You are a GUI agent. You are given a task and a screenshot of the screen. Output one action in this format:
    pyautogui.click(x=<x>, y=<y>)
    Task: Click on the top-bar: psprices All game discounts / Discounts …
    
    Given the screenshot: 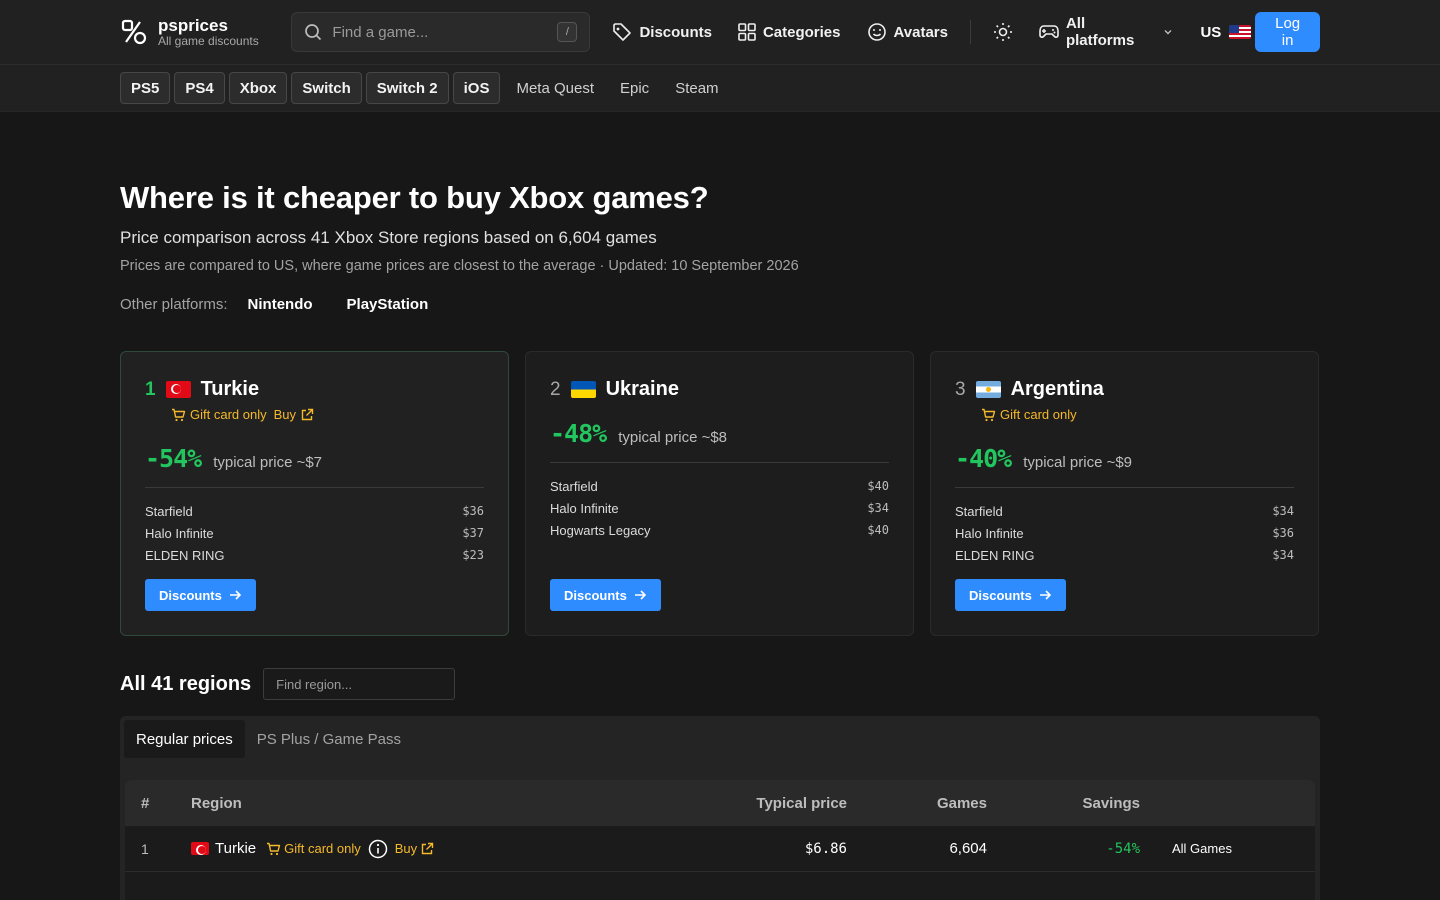 What is the action you would take?
    pyautogui.click(x=720, y=32)
    